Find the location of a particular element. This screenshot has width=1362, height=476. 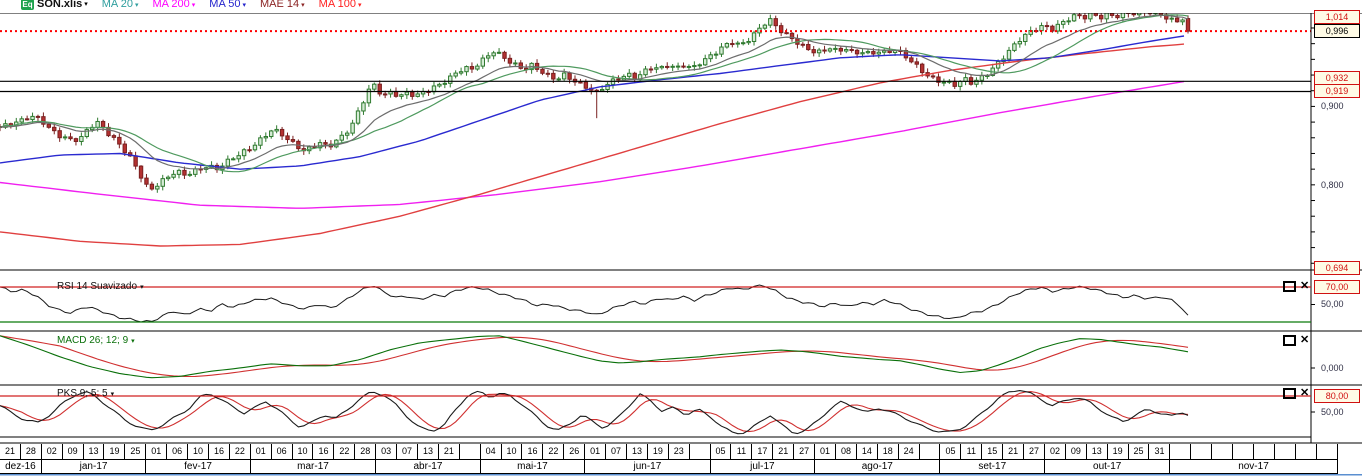

pks-level-badge: 80,00 is located at coordinates (1337, 396).